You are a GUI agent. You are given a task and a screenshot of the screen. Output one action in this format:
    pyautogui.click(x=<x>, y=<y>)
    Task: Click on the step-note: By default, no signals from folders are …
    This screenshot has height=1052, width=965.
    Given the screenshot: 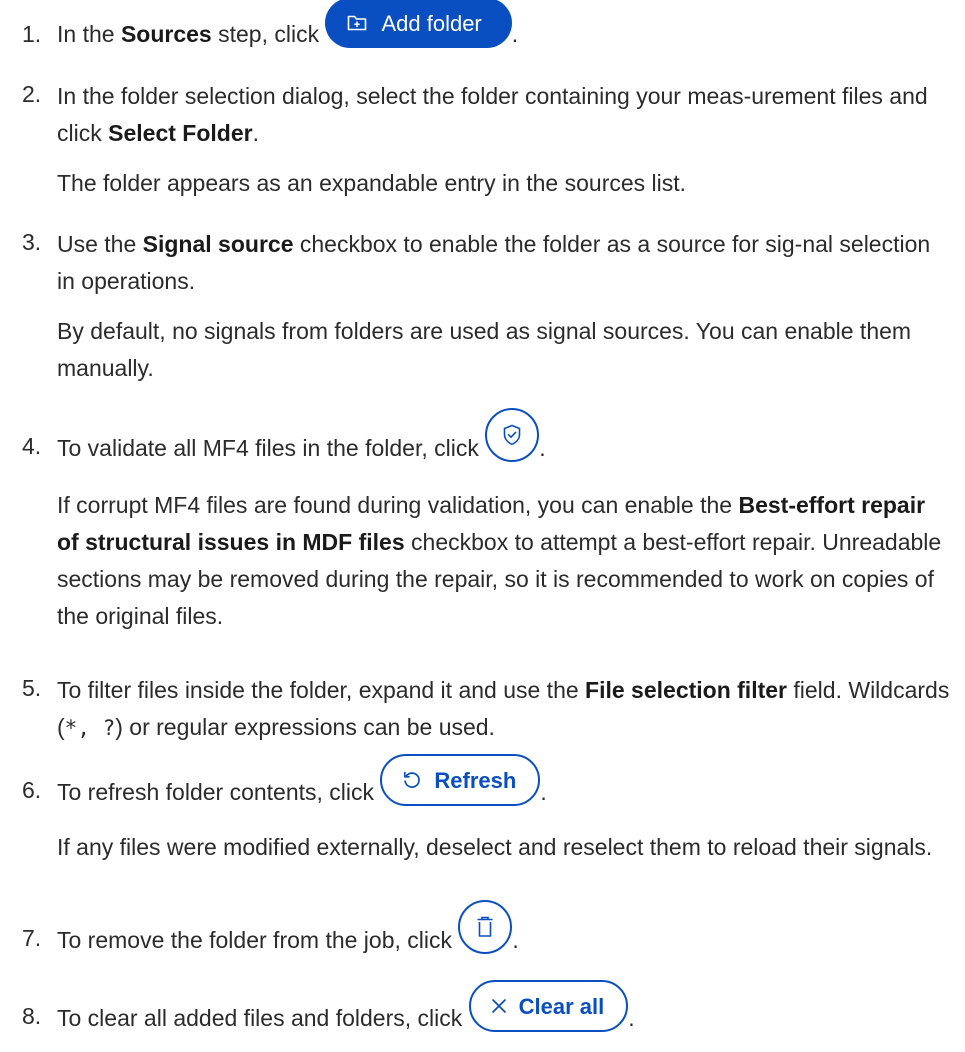 What is the action you would take?
    pyautogui.click(x=484, y=349)
    